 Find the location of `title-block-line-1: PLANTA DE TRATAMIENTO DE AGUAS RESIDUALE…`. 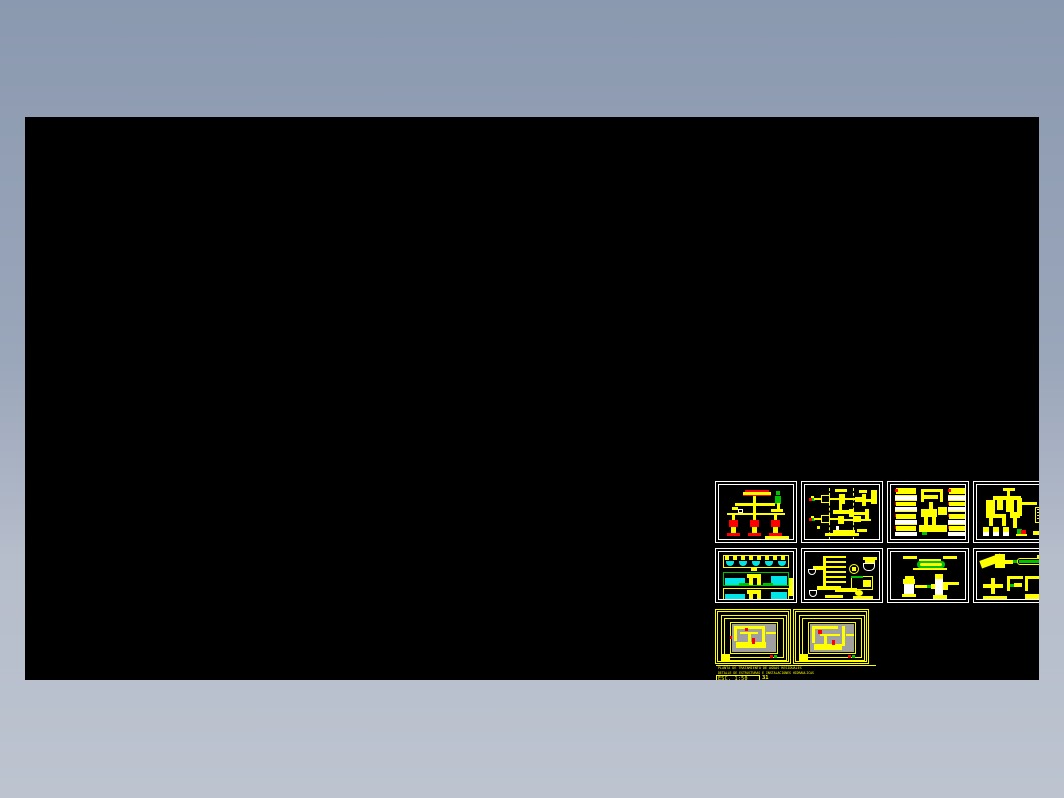

title-block-line-1: PLANTA DE TRATAMIENTO DE AGUAS RESIDUALE… is located at coordinates (760, 668).